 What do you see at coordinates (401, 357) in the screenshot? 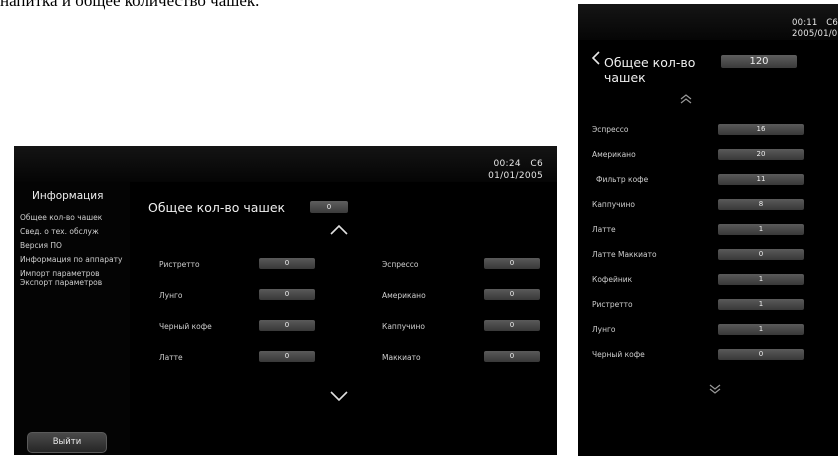
I see `drink-label: Маккиато` at bounding box center [401, 357].